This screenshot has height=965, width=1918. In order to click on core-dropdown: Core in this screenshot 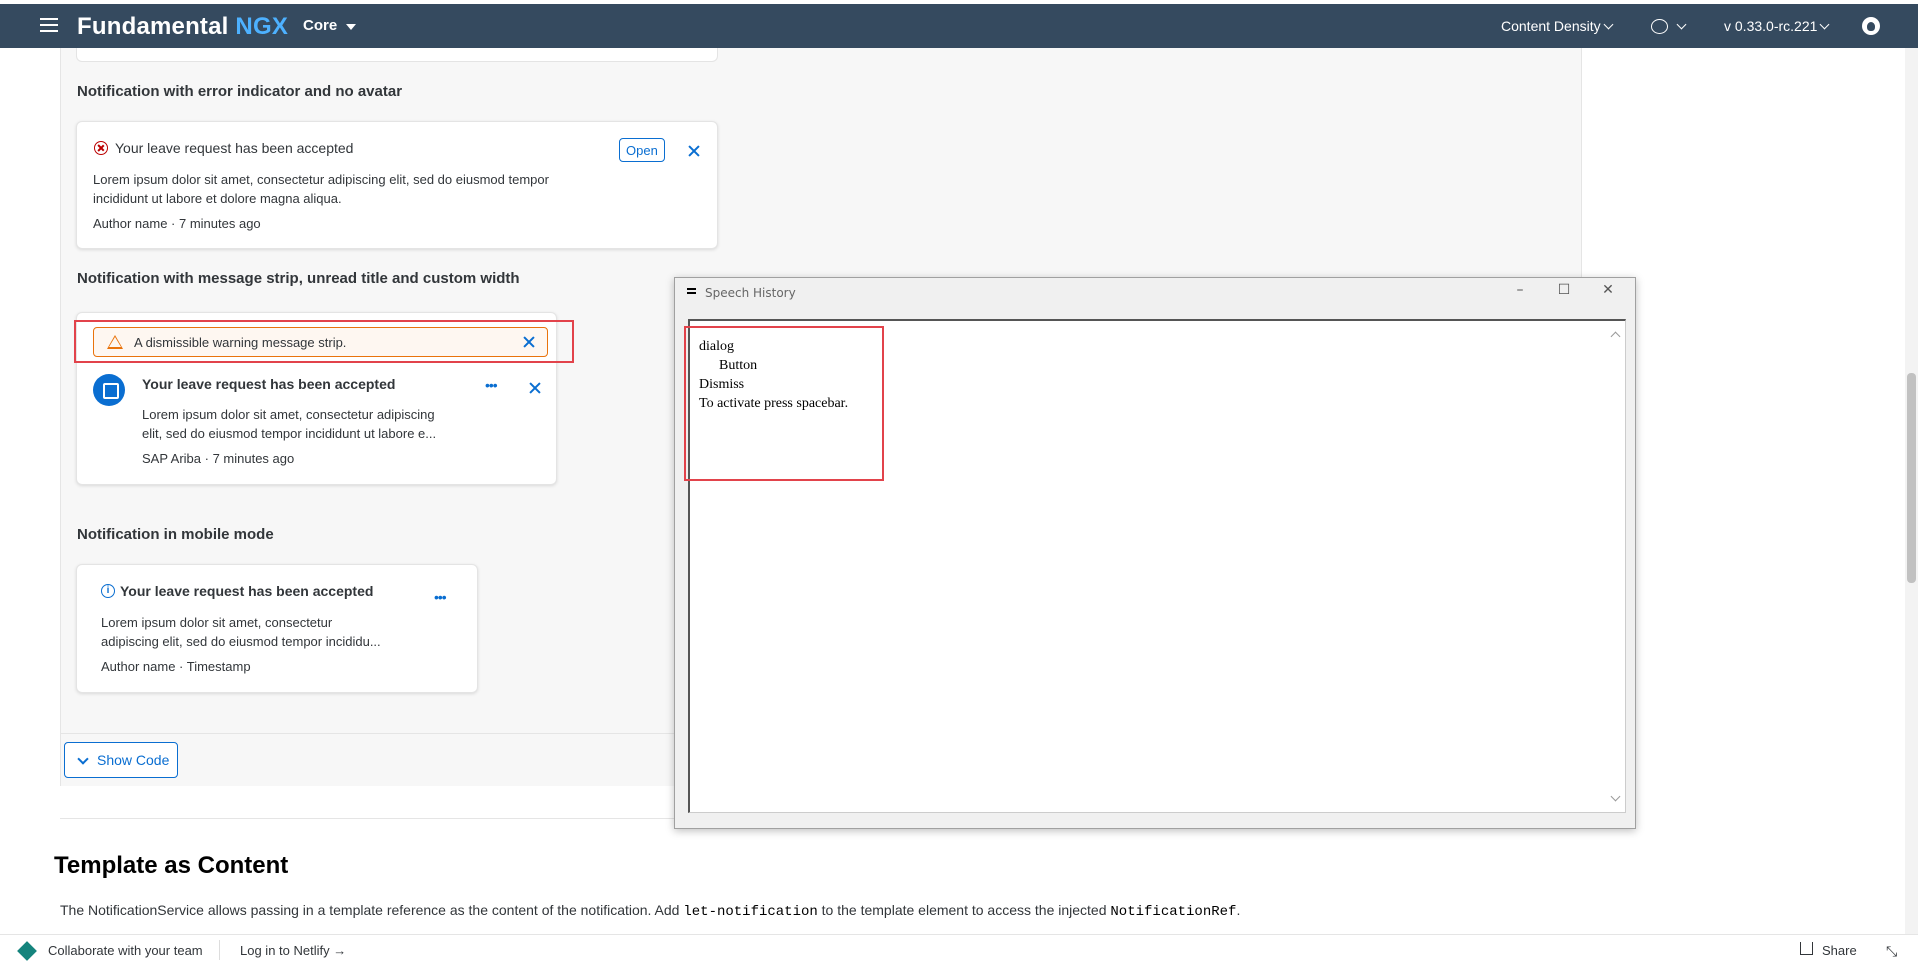, I will do `click(320, 25)`.